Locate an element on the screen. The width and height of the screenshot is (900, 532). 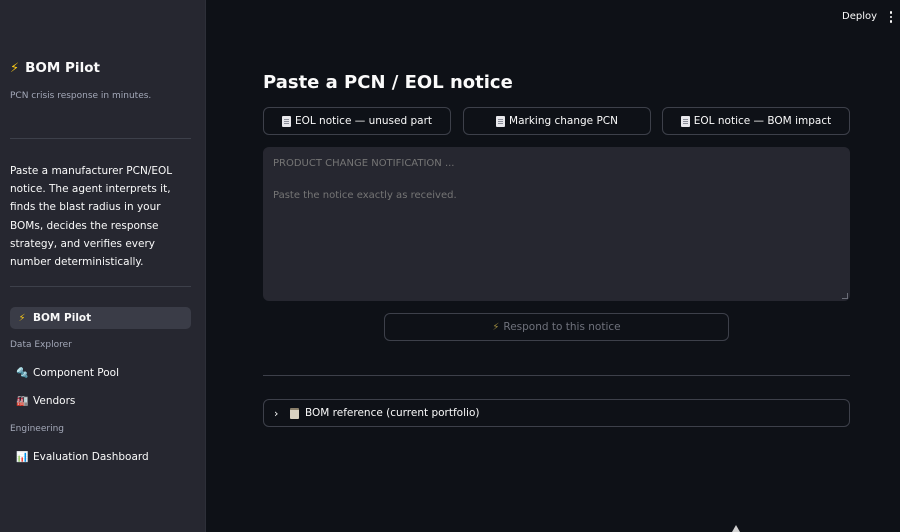
respond-button: ⚡ Respond to this notice is located at coordinates (556, 327).